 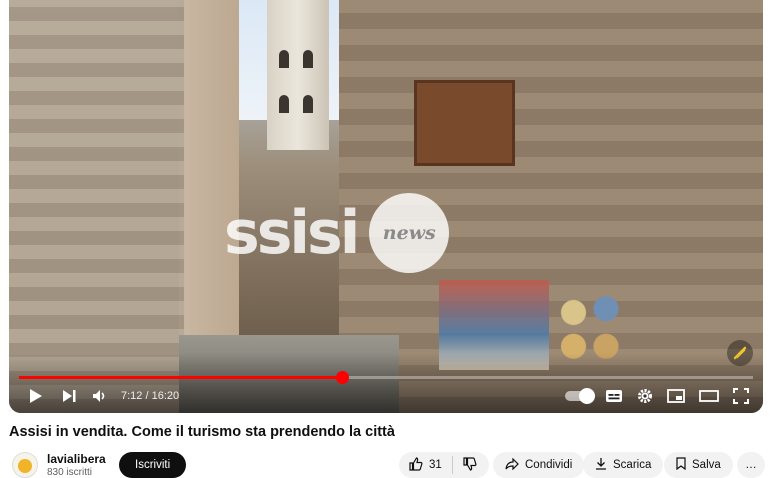 What do you see at coordinates (709, 396) in the screenshot?
I see `theater-icon` at bounding box center [709, 396].